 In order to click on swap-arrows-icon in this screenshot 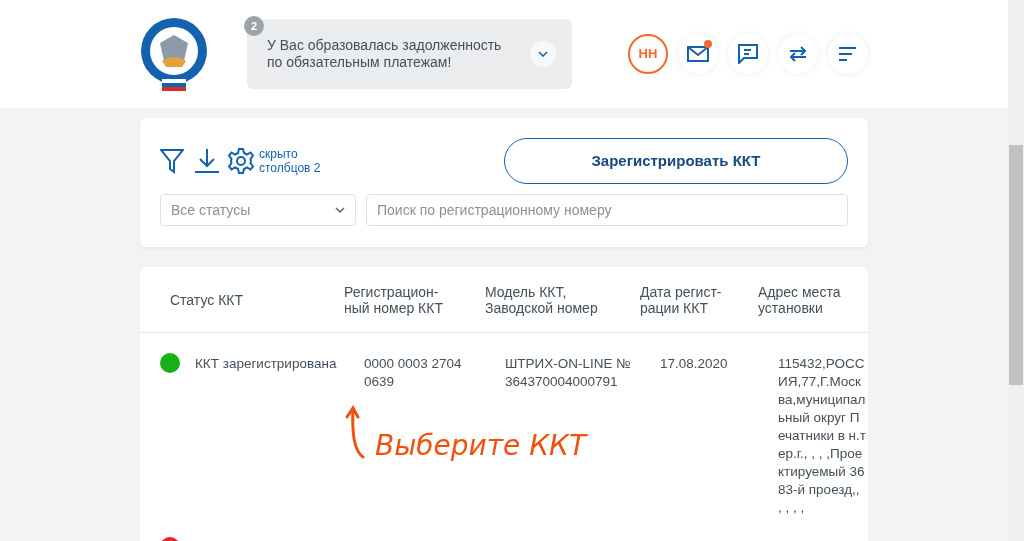, I will do `click(798, 54)`.